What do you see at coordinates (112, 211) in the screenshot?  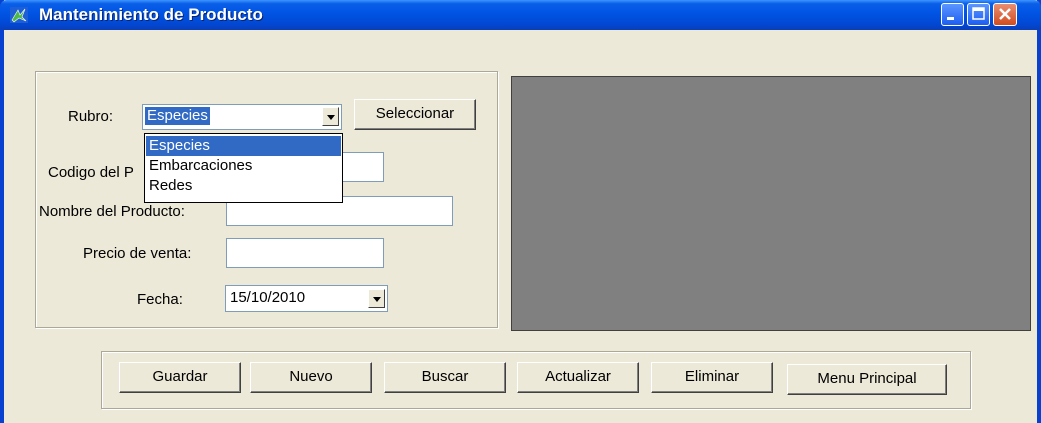 I see `nombre-label: Nombre del Producto:` at bounding box center [112, 211].